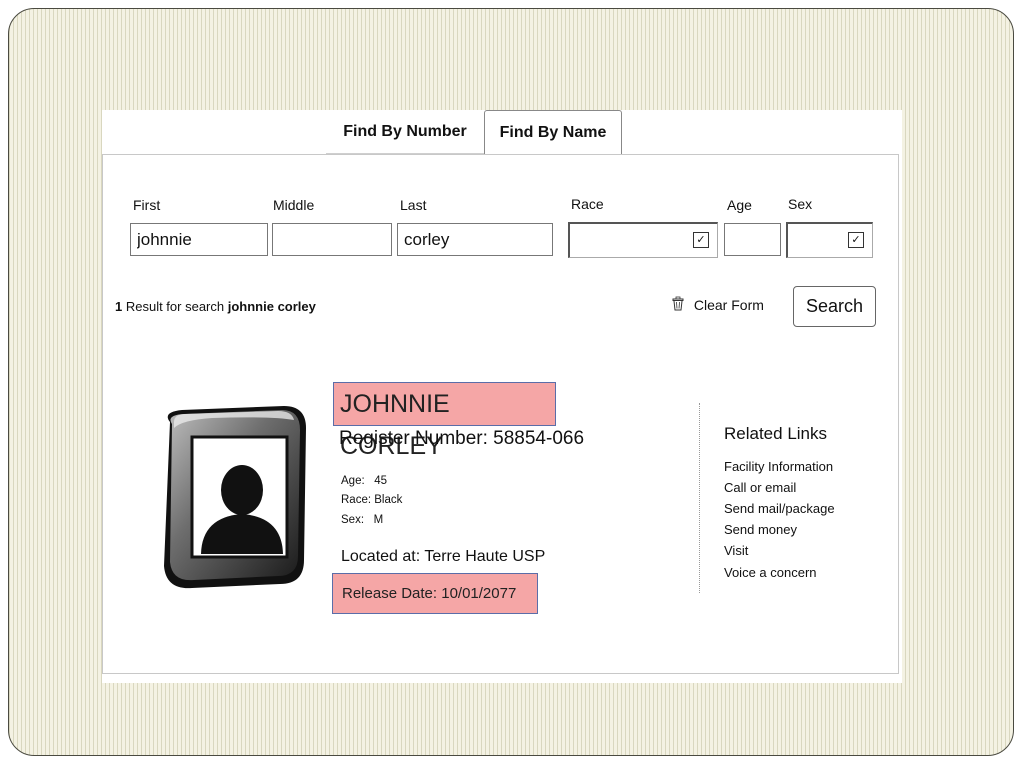 The height and width of the screenshot is (768, 1024). Describe the element at coordinates (699, 498) in the screenshot. I see `divider` at that location.